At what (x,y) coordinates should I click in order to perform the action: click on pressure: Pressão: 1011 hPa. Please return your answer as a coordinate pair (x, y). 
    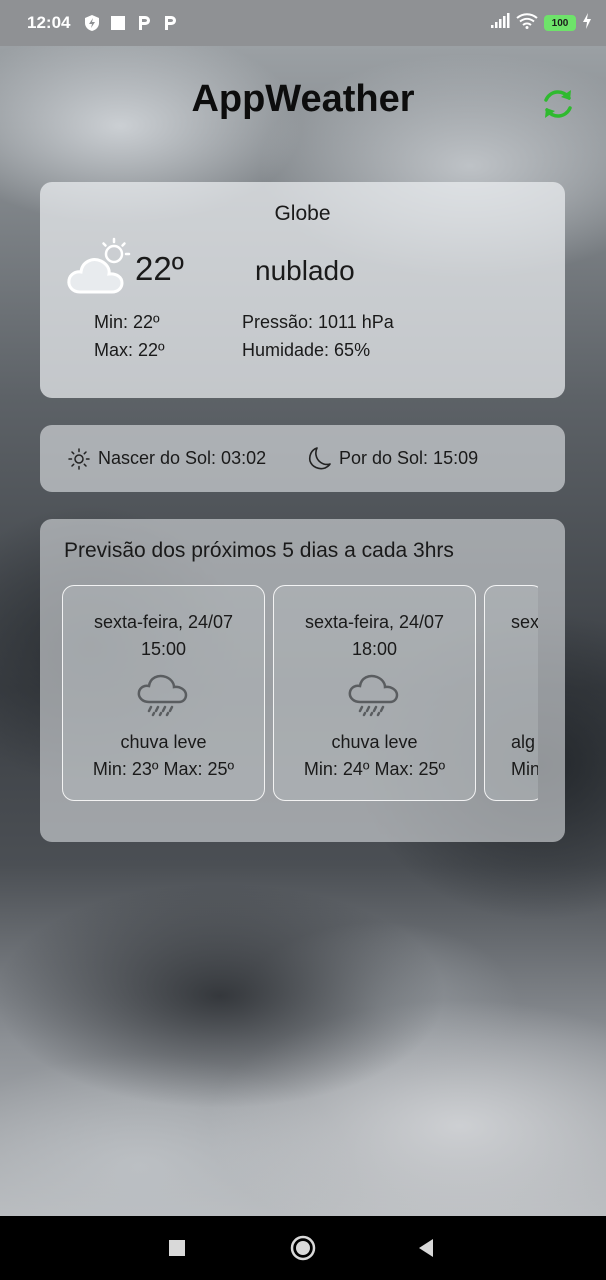
    Looking at the image, I should click on (318, 322).